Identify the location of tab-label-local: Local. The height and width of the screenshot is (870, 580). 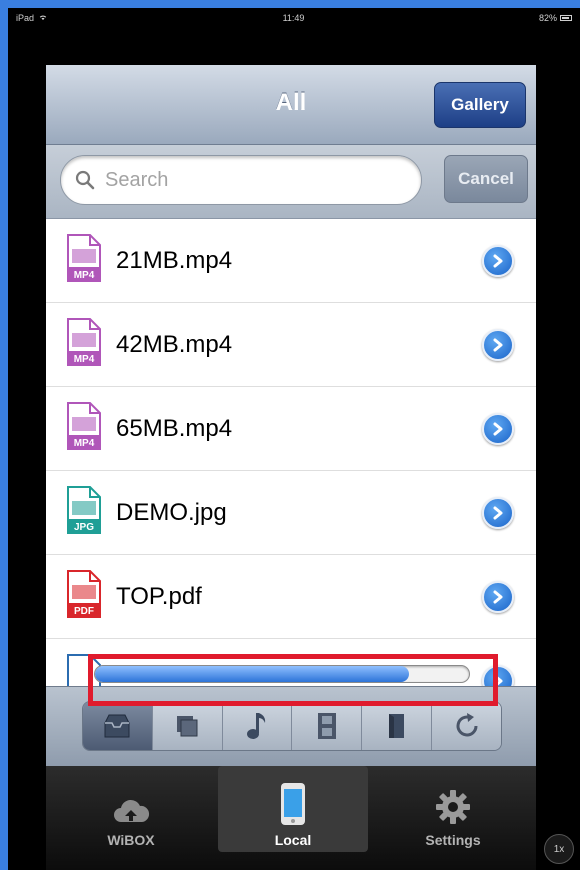
(293, 840).